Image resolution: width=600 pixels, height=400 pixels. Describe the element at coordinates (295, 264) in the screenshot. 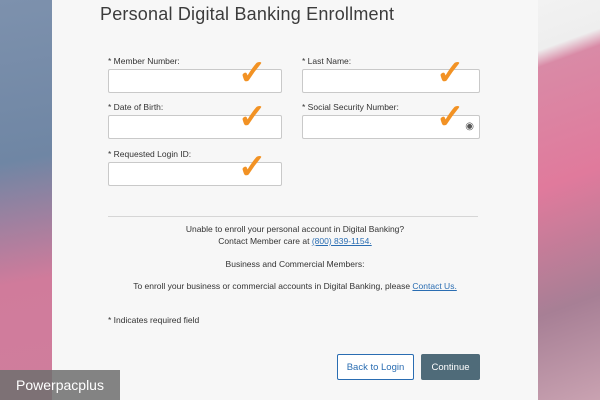

I see `business-heading: Business and Commercial Members:` at that location.